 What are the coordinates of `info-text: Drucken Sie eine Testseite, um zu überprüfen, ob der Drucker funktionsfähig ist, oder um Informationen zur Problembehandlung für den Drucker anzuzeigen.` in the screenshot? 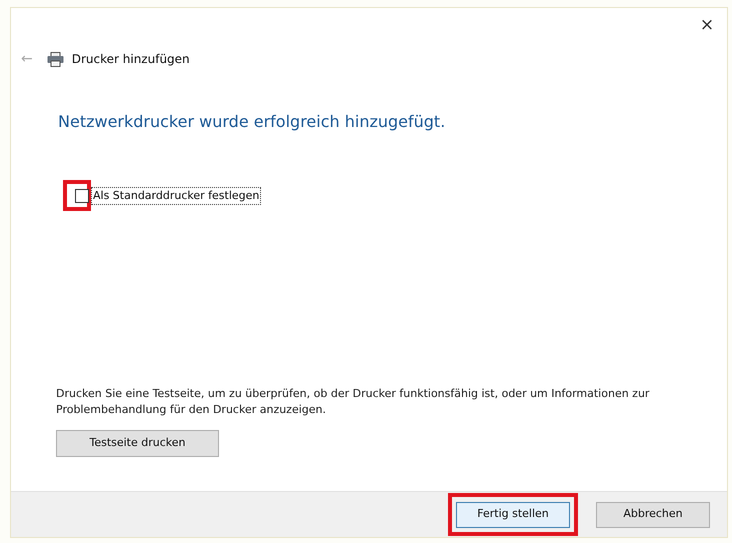 It's located at (353, 402).